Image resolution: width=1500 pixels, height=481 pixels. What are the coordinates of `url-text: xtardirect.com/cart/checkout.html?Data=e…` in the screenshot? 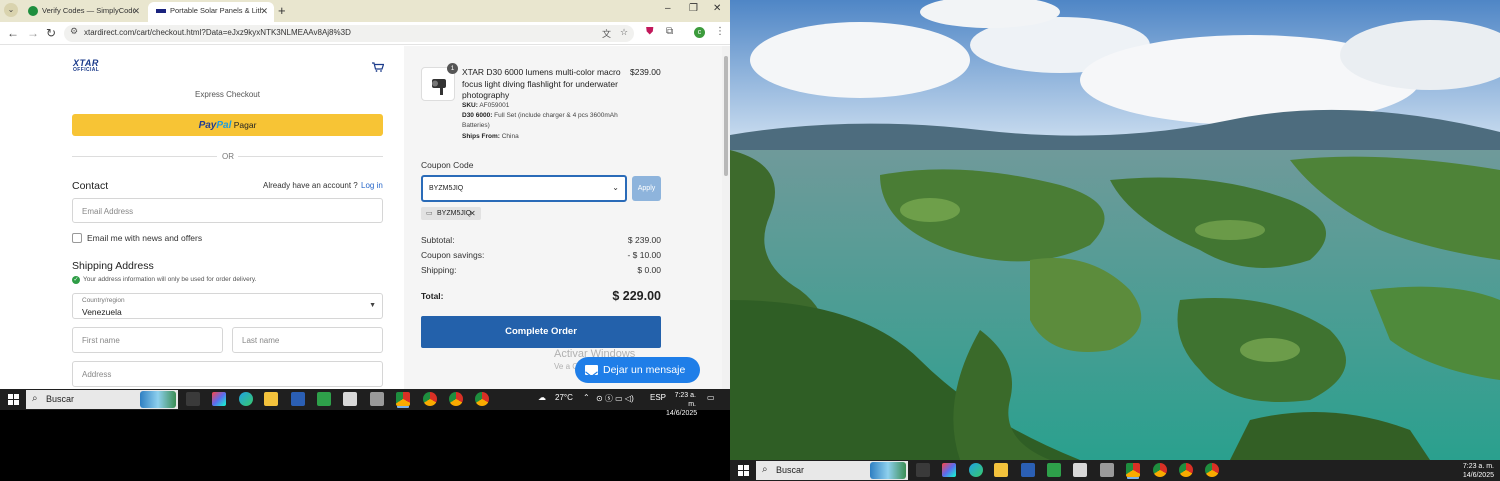 It's located at (217, 32).